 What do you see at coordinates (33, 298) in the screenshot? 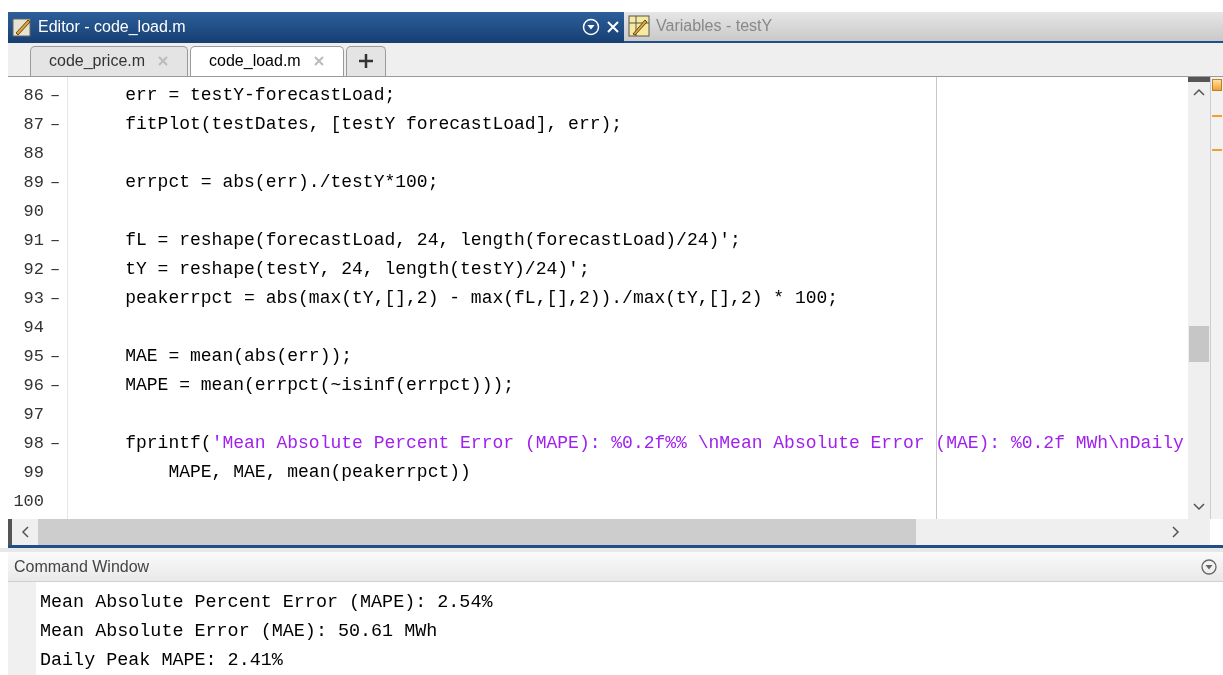
I see `line-number: 93` at bounding box center [33, 298].